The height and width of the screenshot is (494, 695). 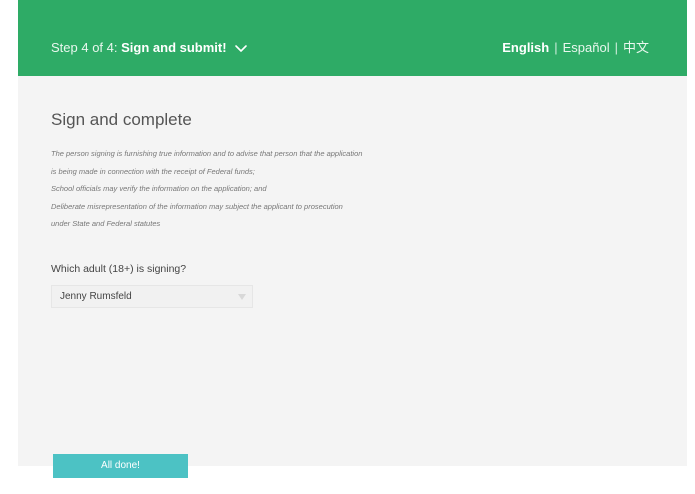 I want to click on signer-select-value: Jenny Rumsfeld, so click(x=96, y=296).